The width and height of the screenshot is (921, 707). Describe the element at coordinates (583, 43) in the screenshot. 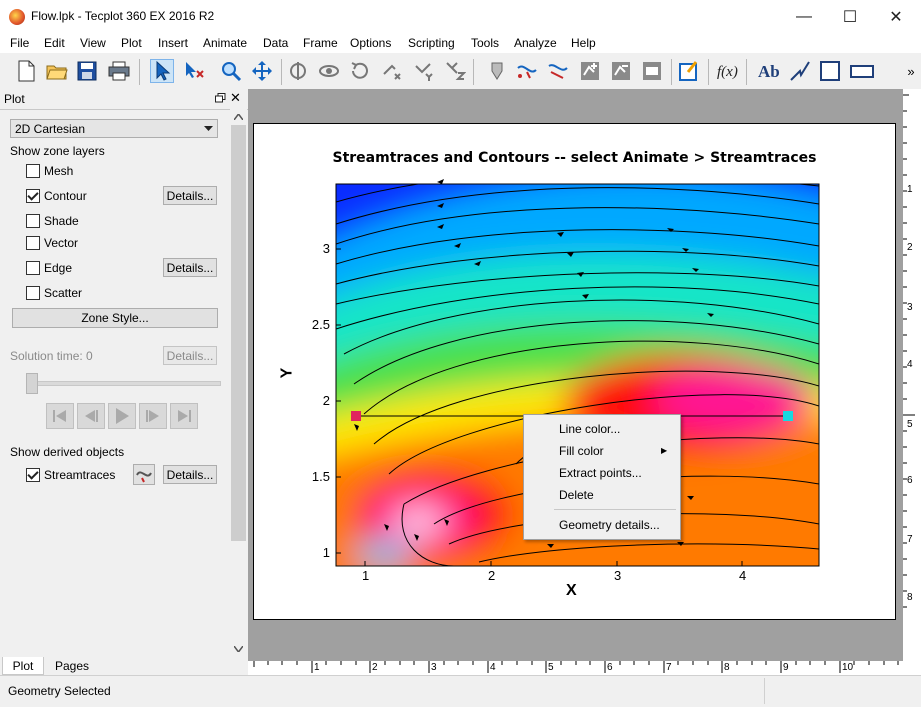

I see `menu-help: Help` at that location.